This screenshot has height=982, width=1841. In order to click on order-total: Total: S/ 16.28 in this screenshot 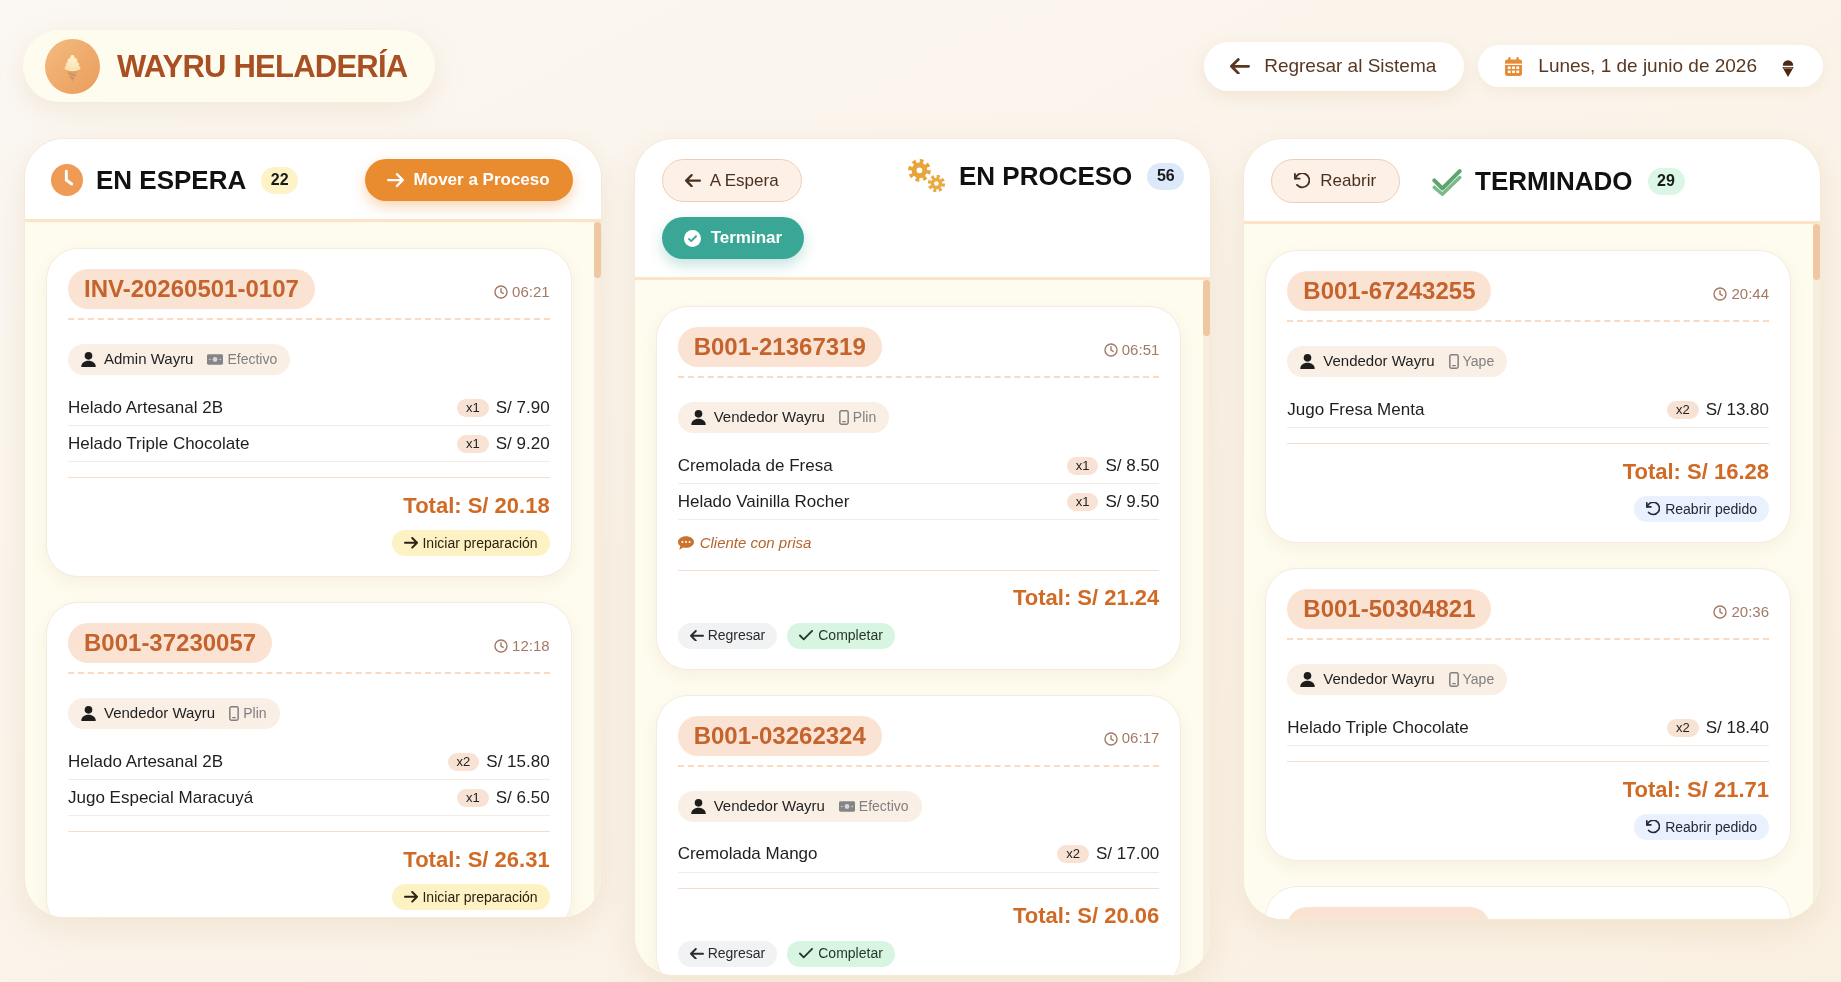, I will do `click(1695, 471)`.